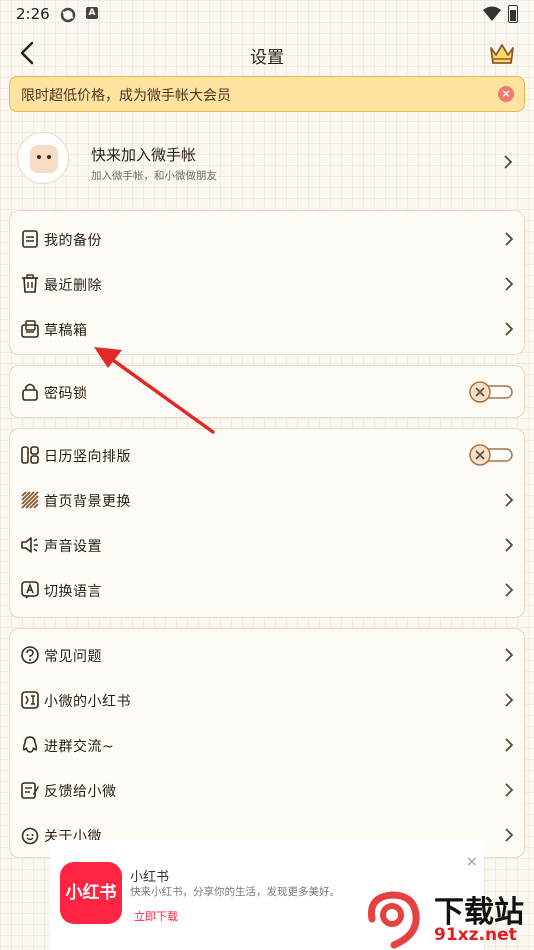 This screenshot has width=534, height=950. What do you see at coordinates (30, 455) in the screenshot?
I see `calendar-layout-icon` at bounding box center [30, 455].